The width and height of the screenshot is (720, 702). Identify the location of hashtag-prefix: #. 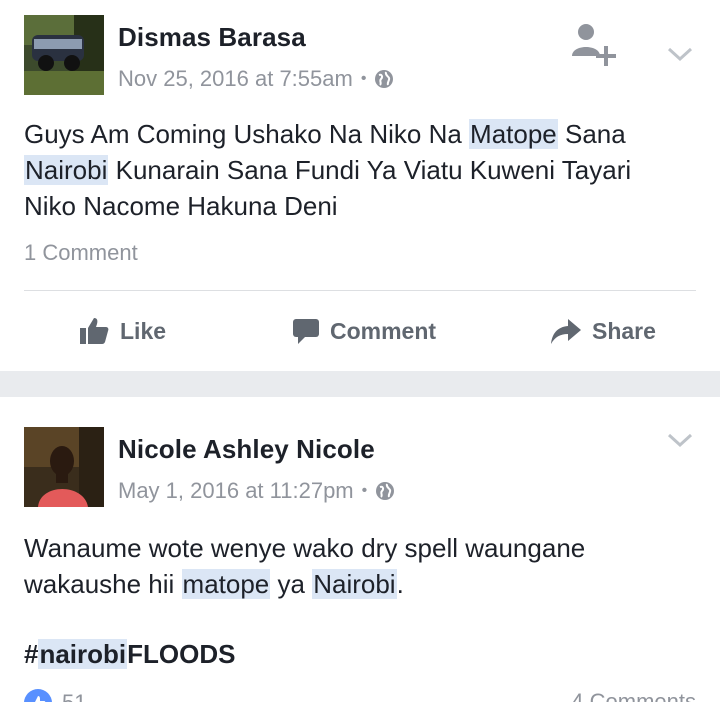
(31, 654).